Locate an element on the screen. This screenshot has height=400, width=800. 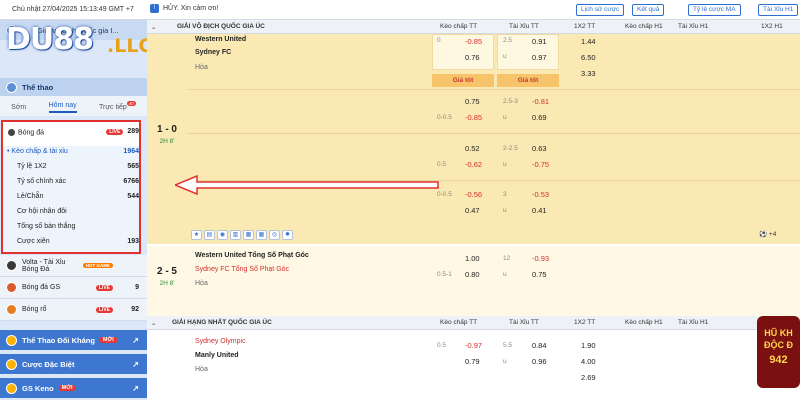
away-team: Manly United is located at coordinates (217, 355).